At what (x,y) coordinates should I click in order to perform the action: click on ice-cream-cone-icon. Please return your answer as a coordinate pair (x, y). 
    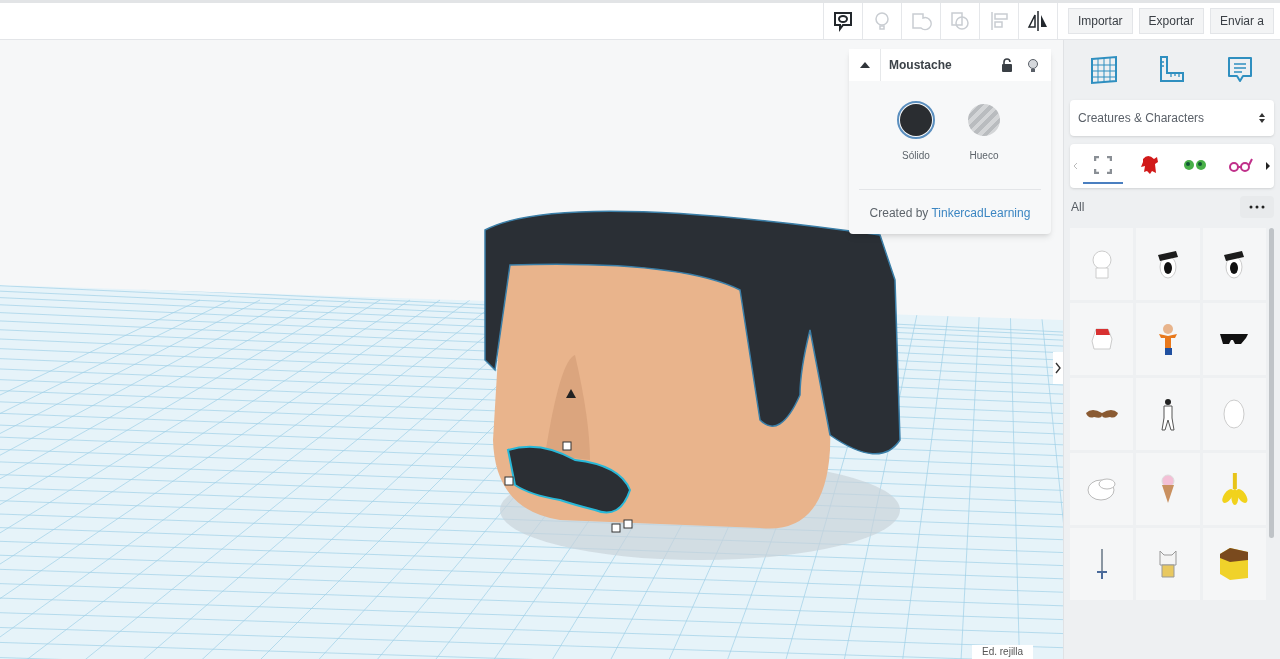
    Looking at the image, I should click on (1168, 489).